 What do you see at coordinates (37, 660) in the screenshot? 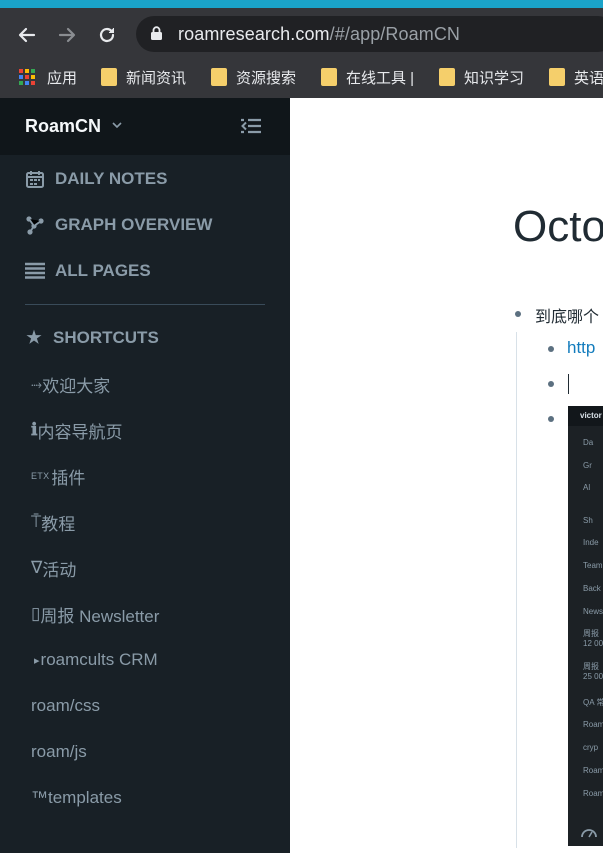
I see `triangle-right-icon: ▸` at bounding box center [37, 660].